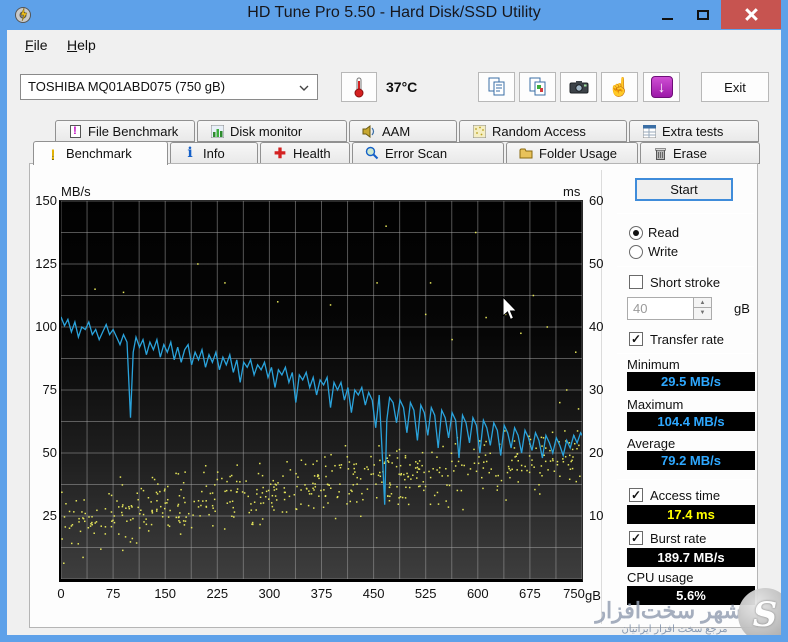  Describe the element at coordinates (667, 14) in the screenshot. I see `minimize-button` at that location.